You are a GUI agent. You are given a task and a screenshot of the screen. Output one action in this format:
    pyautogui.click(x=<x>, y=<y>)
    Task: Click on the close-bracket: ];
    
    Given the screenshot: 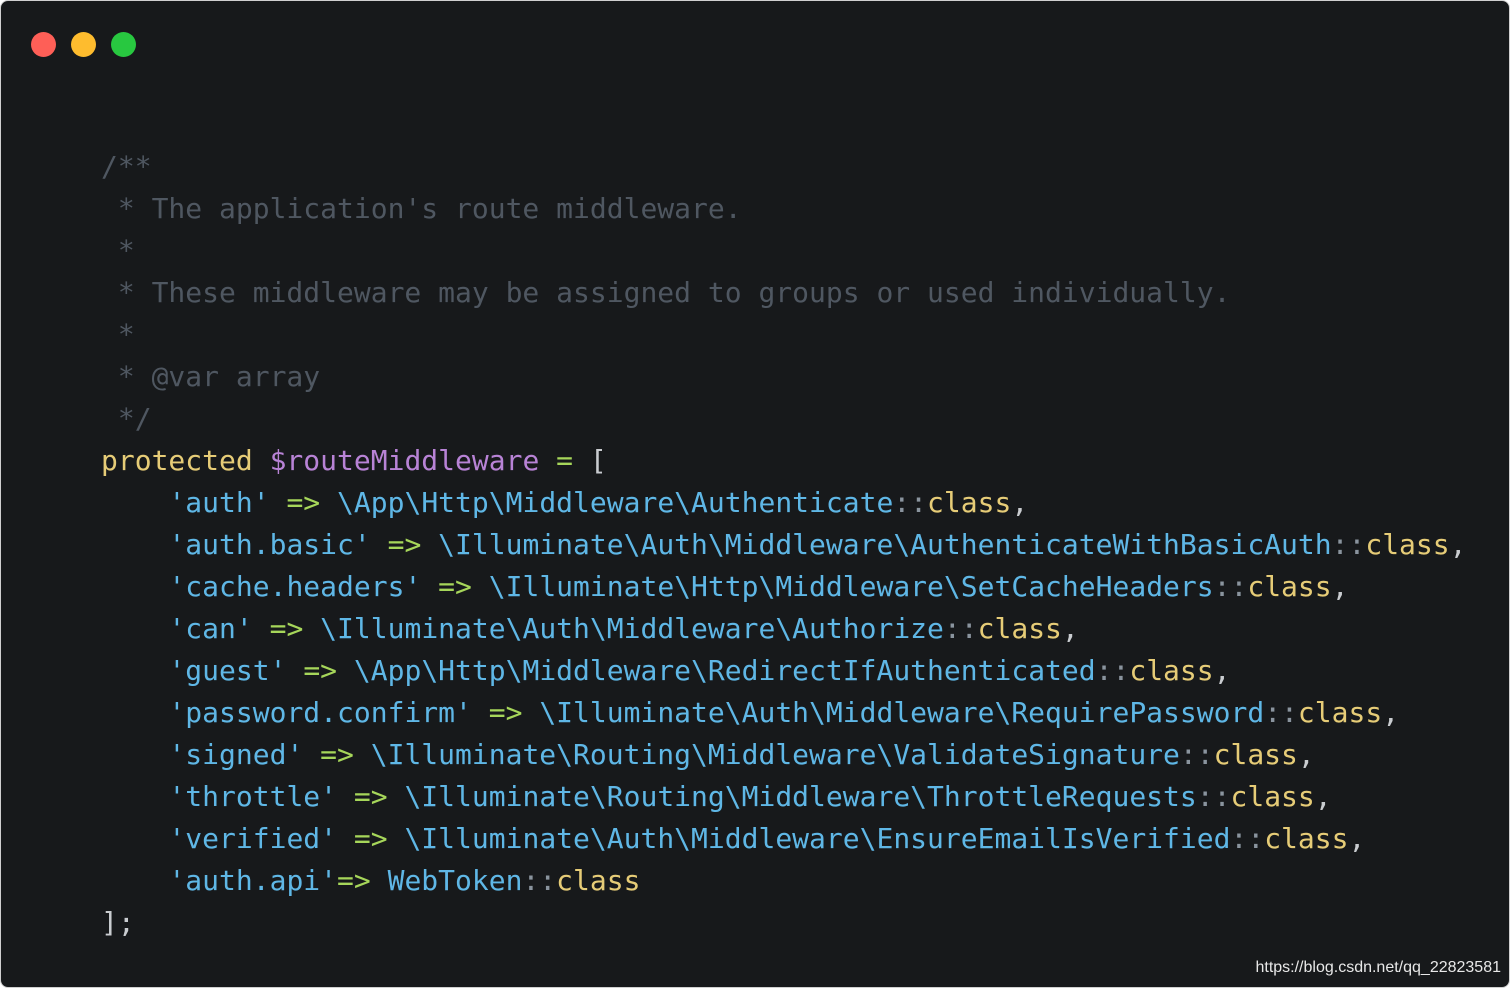 What is the action you would take?
    pyautogui.click(x=118, y=922)
    